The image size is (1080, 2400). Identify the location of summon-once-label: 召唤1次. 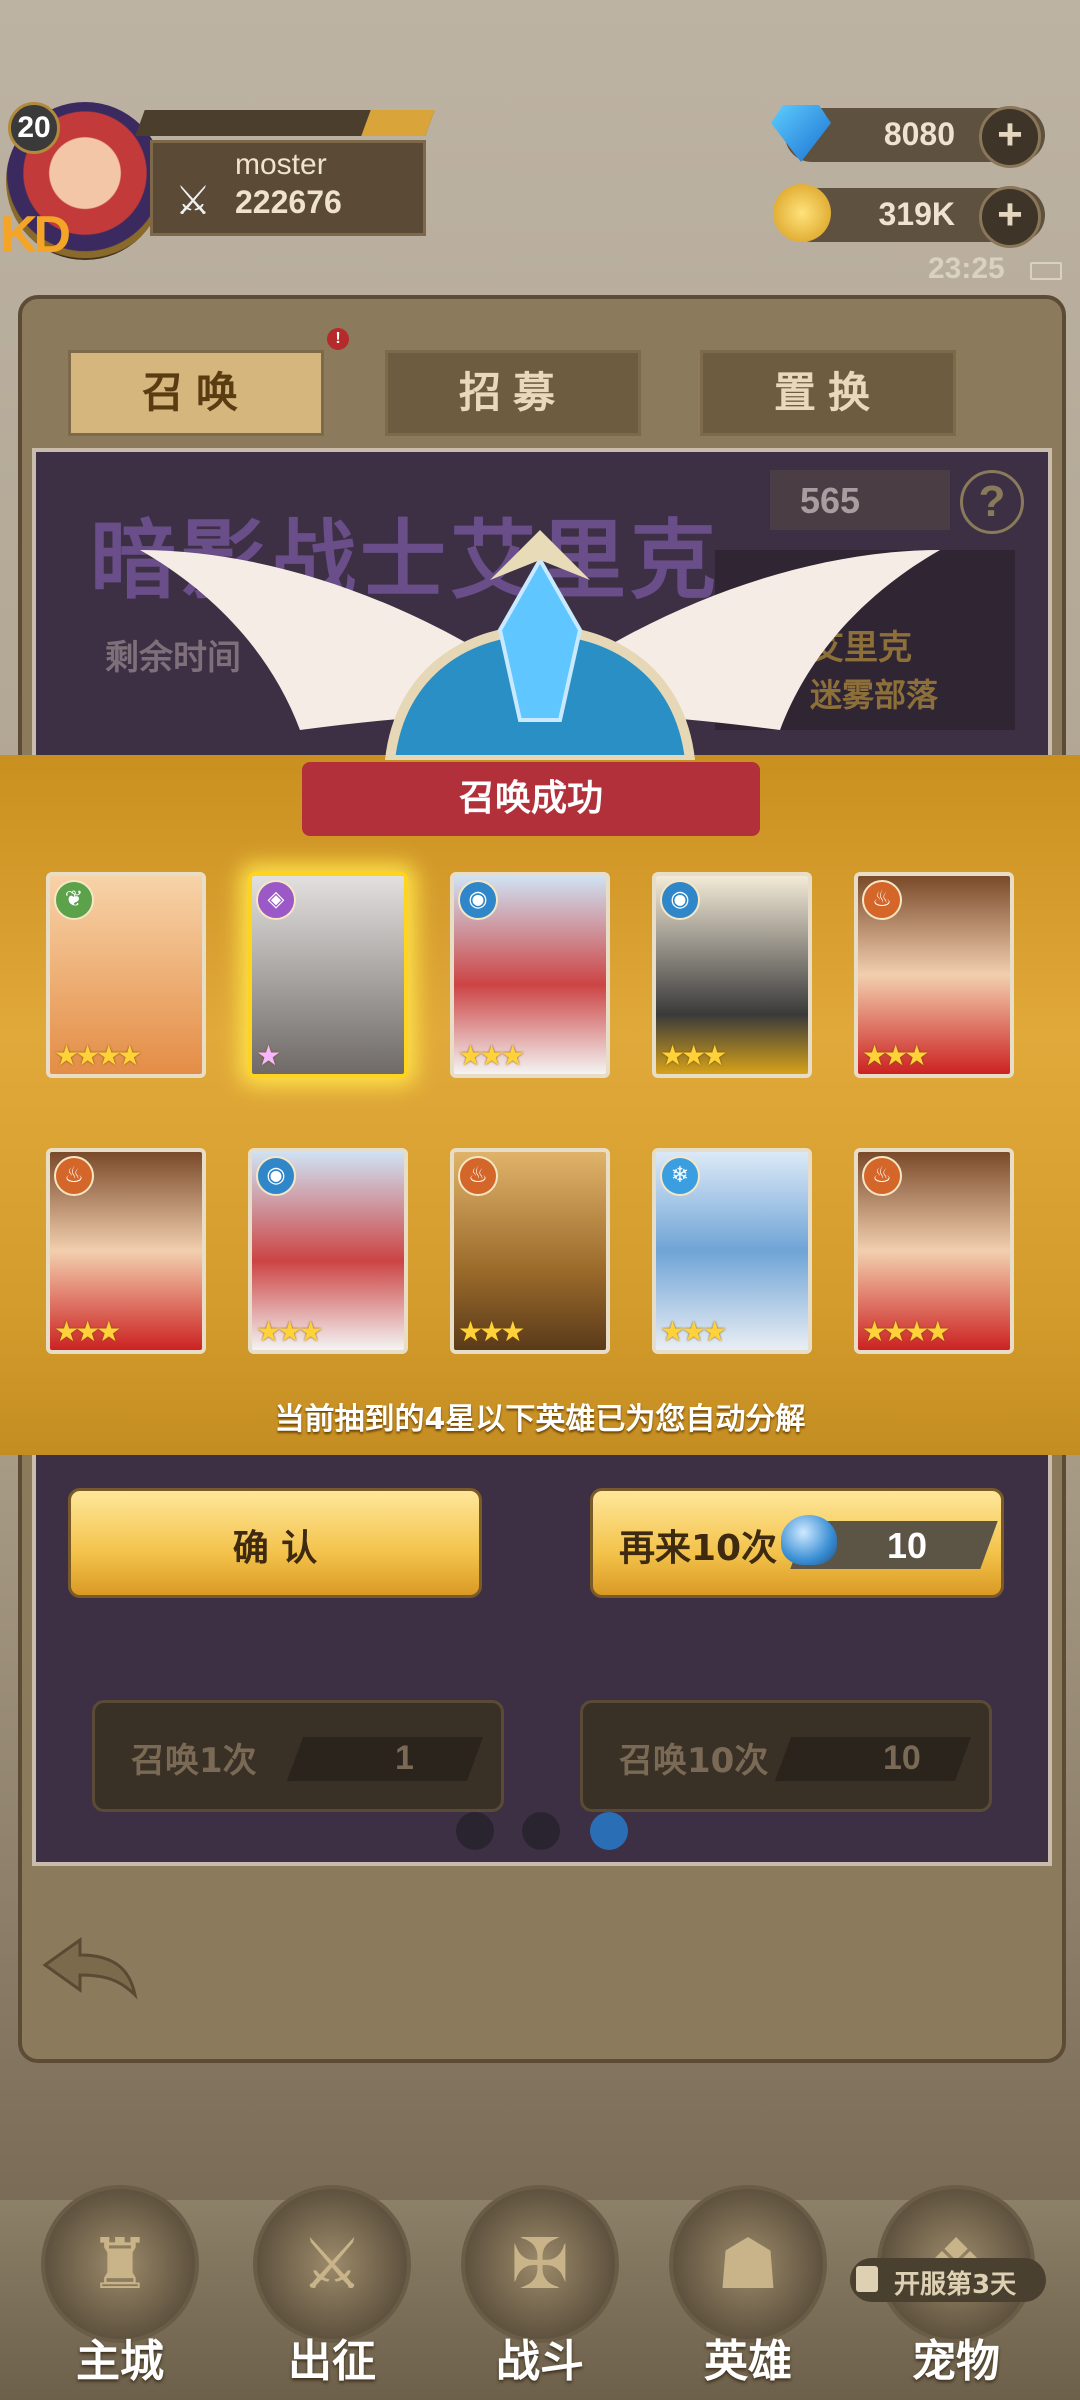
(194, 1761).